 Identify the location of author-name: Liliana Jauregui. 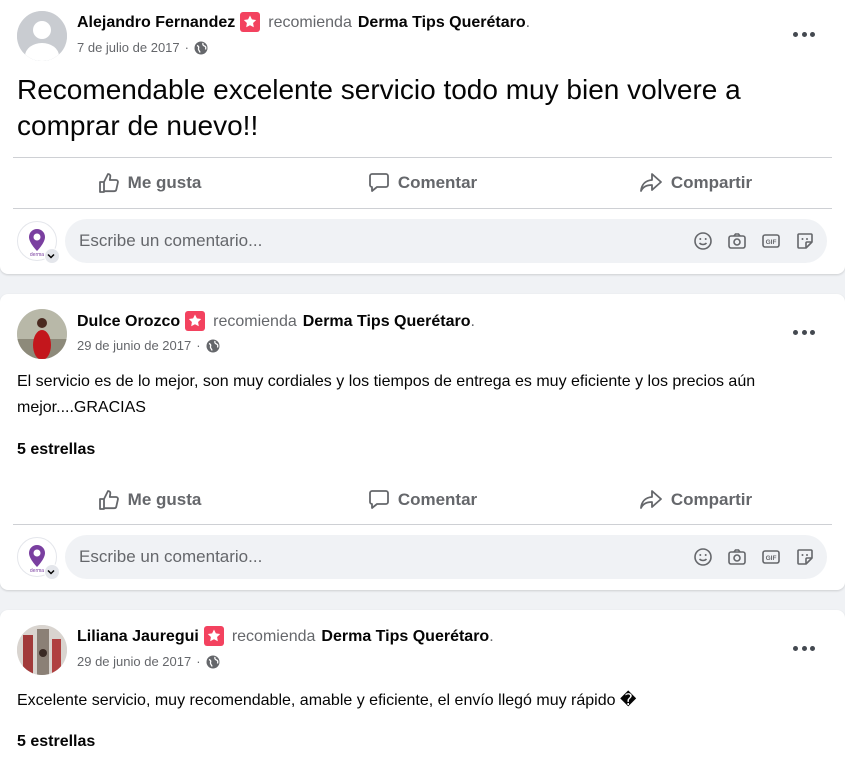
(138, 637).